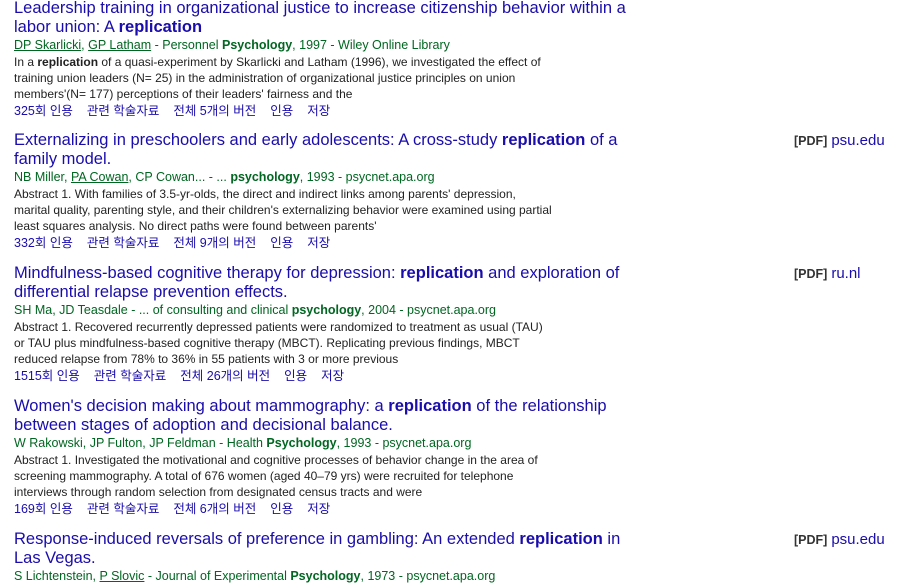  Describe the element at coordinates (47, 45) in the screenshot. I see `author-link: DP Skarlicki` at that location.